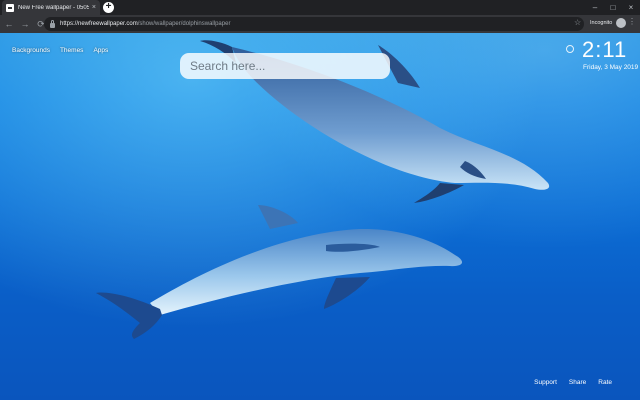 The image size is (640, 400). What do you see at coordinates (632, 22) in the screenshot?
I see `browser-menu-icon: ⋮` at bounding box center [632, 22].